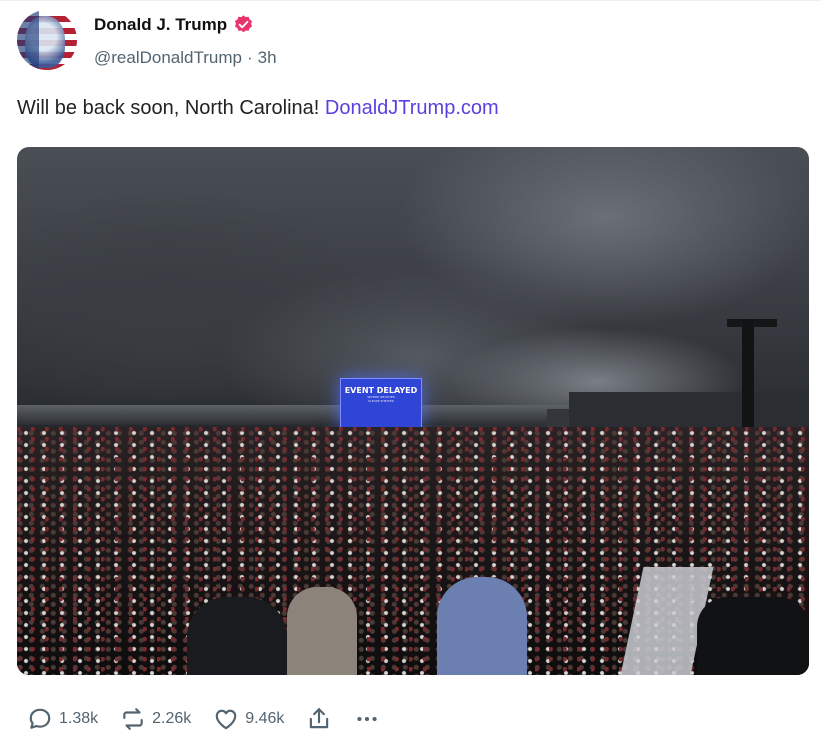  What do you see at coordinates (226, 719) in the screenshot?
I see `heart-icon` at bounding box center [226, 719].